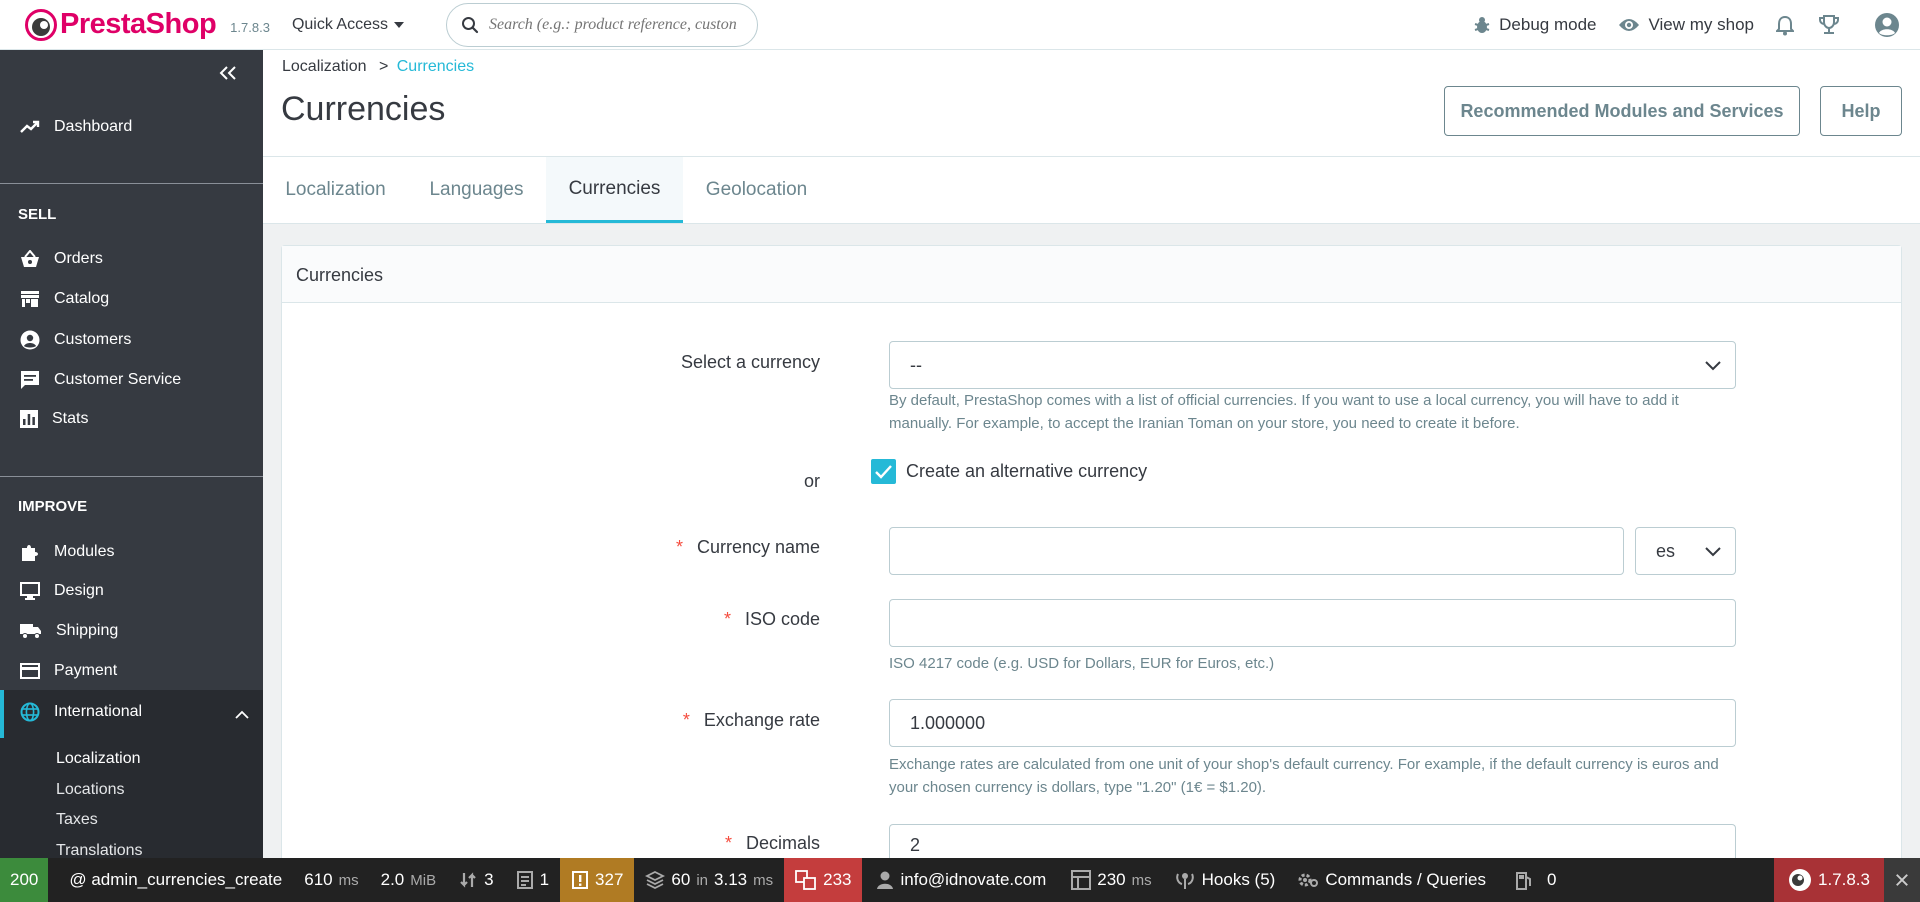  Describe the element at coordinates (948, 722) in the screenshot. I see `exchange-rate-value: 1.000000` at that location.